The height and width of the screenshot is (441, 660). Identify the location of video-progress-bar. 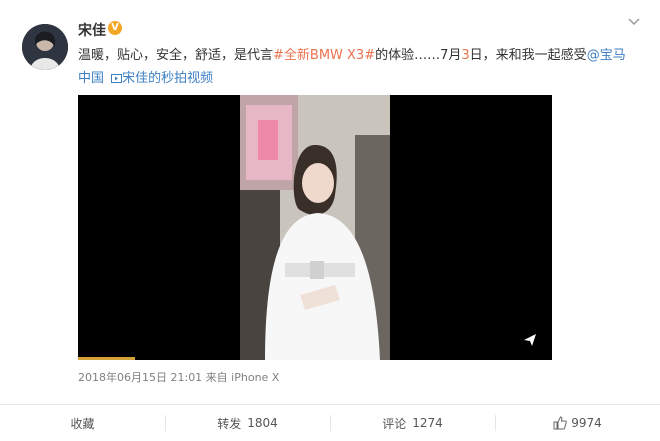
(106, 358).